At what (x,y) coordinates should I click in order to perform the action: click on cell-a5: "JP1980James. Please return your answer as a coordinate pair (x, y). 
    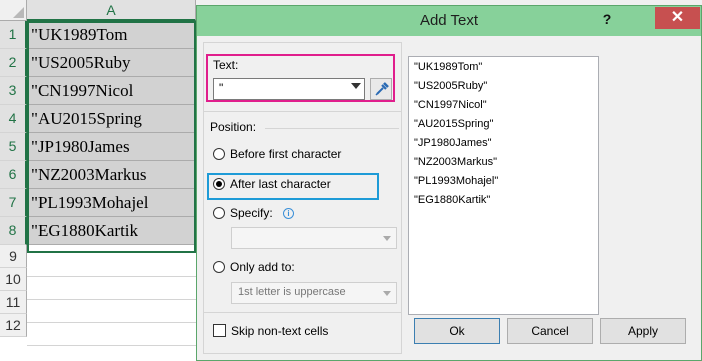
    Looking at the image, I should click on (111, 147).